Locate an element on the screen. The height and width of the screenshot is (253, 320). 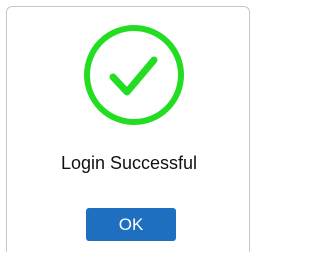
ok-button: OK is located at coordinates (131, 224).